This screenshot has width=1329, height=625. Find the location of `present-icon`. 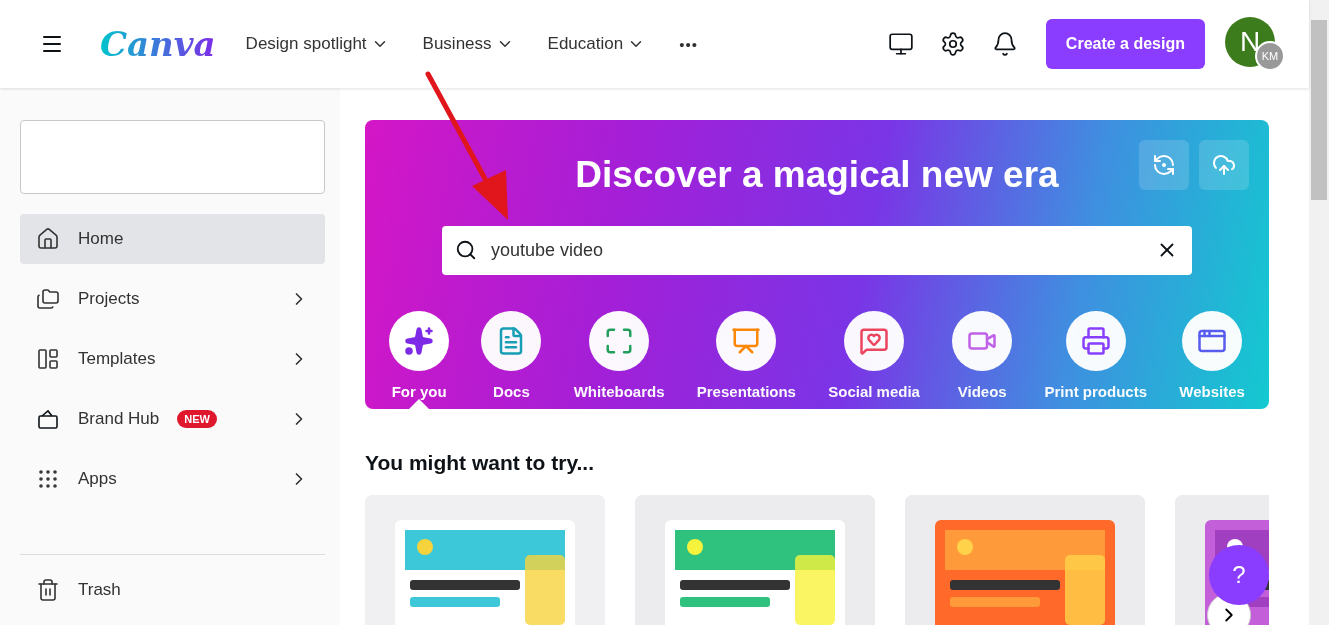

present-icon is located at coordinates (746, 341).